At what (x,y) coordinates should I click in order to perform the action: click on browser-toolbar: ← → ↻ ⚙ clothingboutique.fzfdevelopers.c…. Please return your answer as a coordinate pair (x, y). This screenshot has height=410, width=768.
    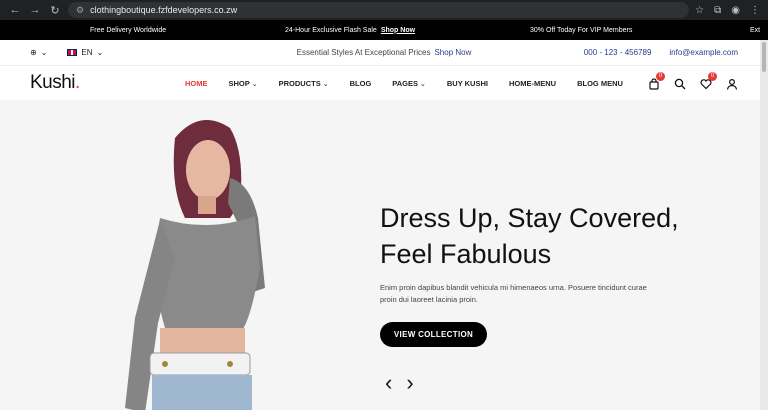
    Looking at the image, I should click on (384, 10).